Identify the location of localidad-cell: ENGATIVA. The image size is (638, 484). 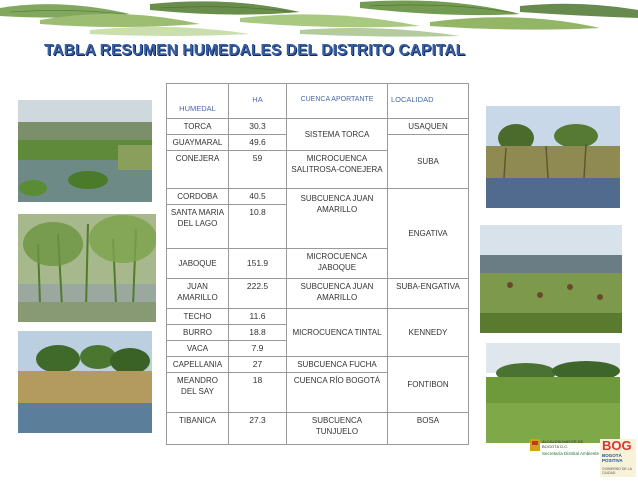
(428, 233).